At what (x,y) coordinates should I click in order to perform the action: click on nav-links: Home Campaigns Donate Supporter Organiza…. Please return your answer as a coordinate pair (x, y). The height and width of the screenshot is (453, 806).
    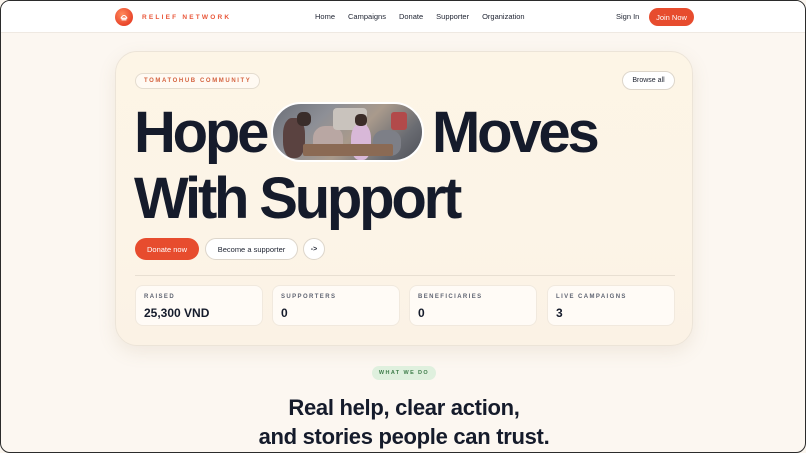
    Looking at the image, I should click on (426, 16).